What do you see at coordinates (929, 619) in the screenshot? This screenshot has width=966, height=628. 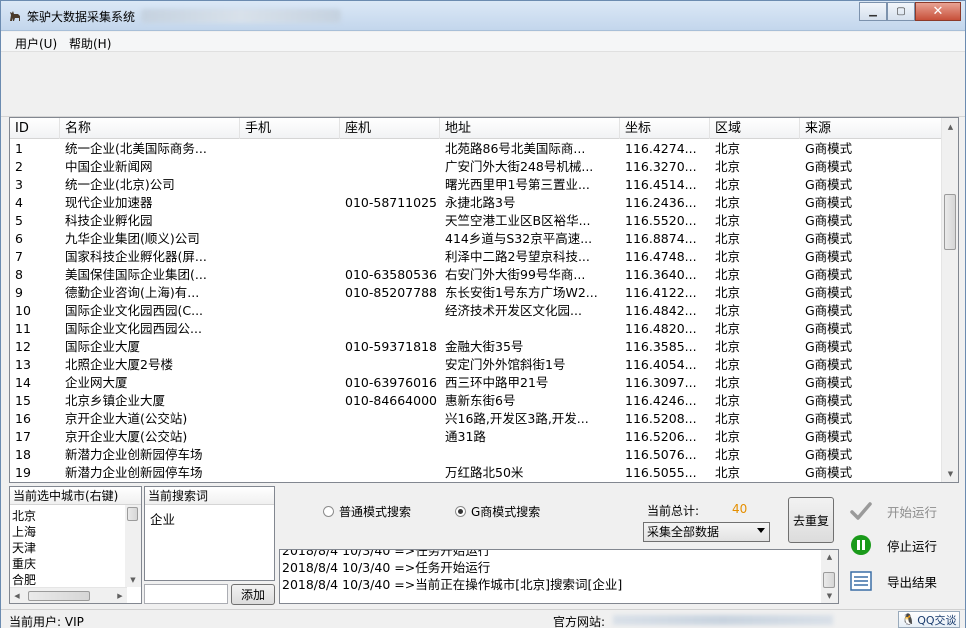 I see `qq-chat-button: 🐧 QQ交谈` at bounding box center [929, 619].